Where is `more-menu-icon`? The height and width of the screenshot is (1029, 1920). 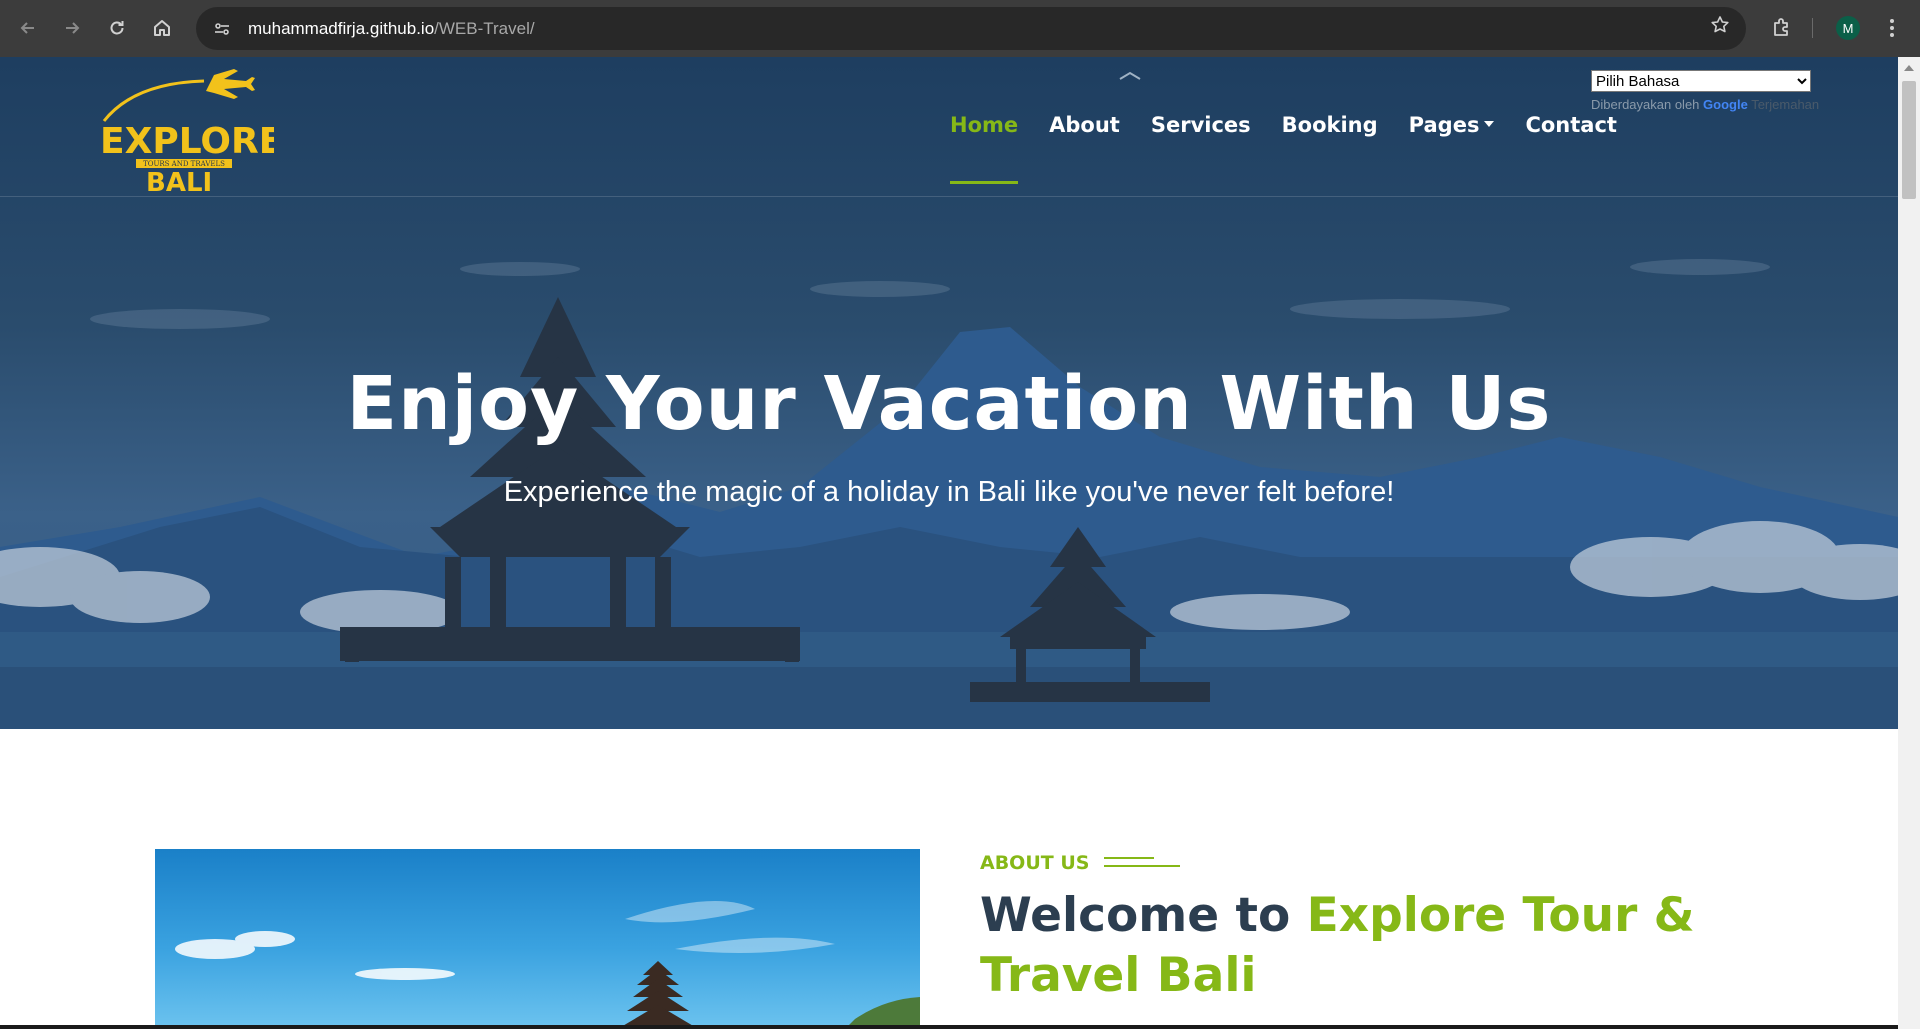 more-menu-icon is located at coordinates (1892, 28).